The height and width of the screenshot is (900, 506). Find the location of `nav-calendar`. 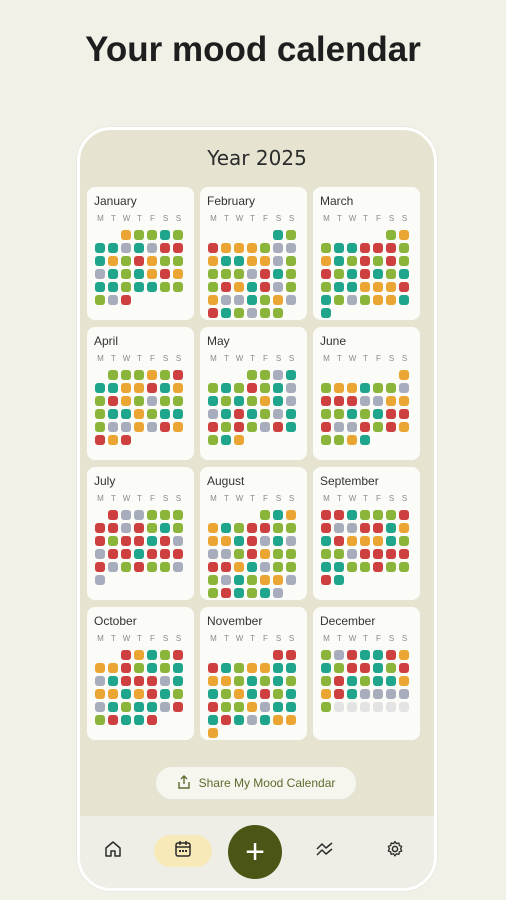

nav-calendar is located at coordinates (183, 851).